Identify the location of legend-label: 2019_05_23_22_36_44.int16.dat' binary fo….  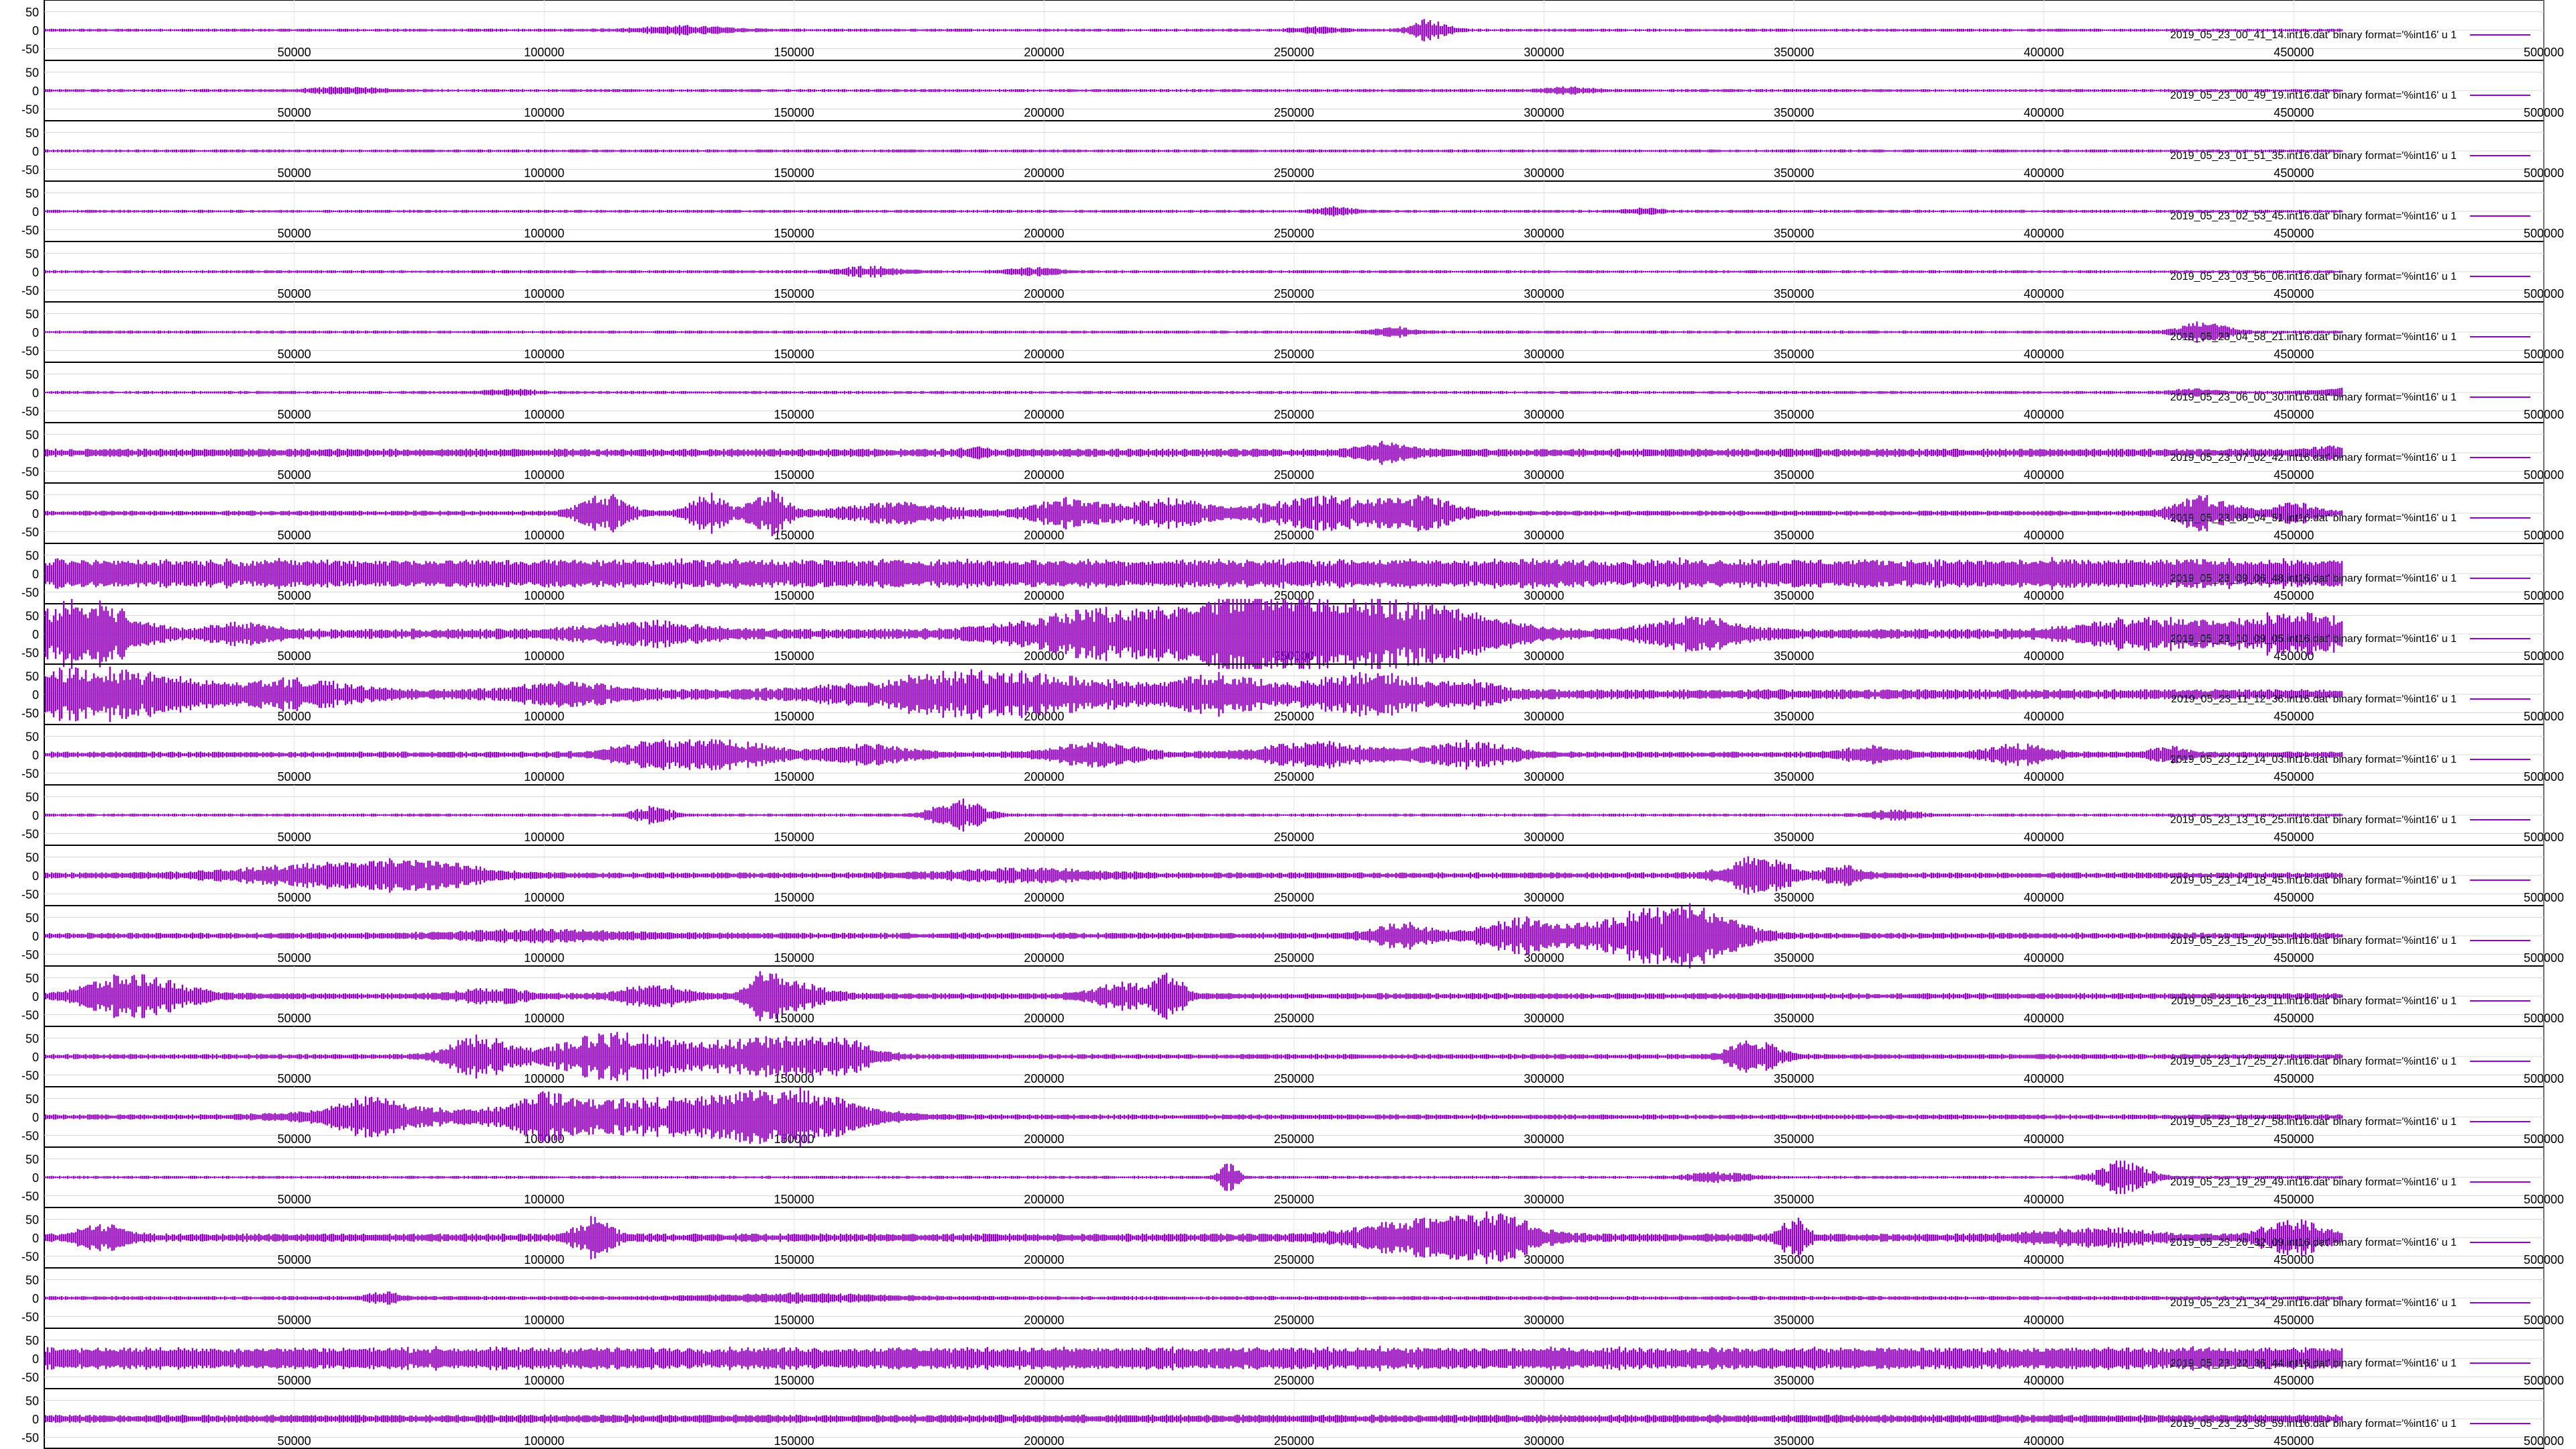
(2313, 1363).